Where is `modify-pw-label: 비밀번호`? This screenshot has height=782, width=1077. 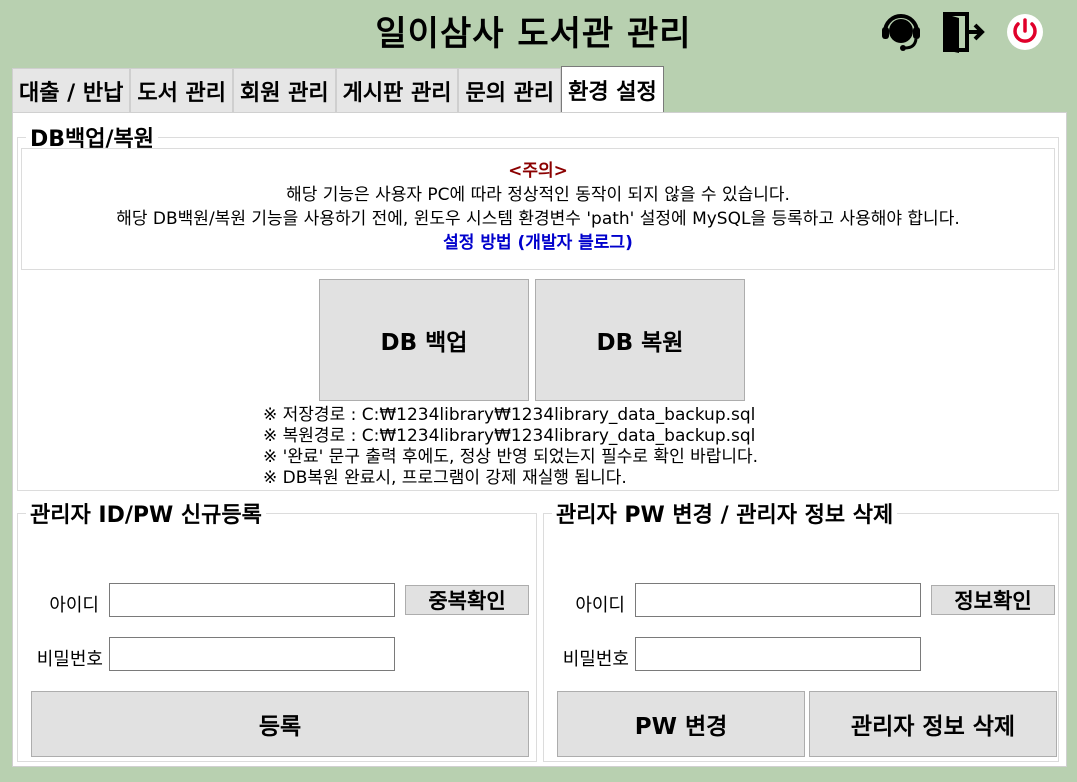
modify-pw-label: 비밀번호 is located at coordinates (595, 659).